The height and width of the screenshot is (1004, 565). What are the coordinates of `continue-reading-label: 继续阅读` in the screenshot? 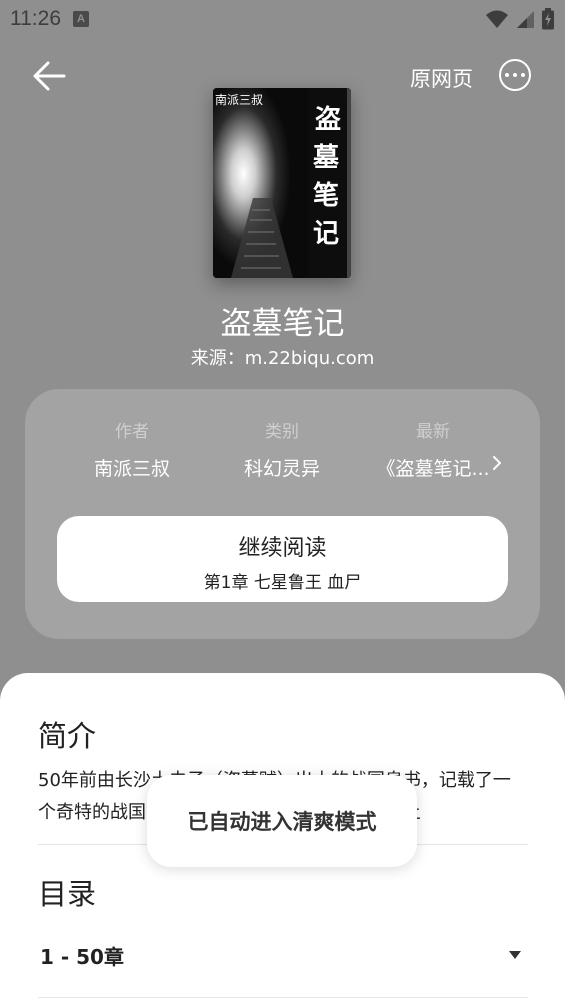 It's located at (282, 548).